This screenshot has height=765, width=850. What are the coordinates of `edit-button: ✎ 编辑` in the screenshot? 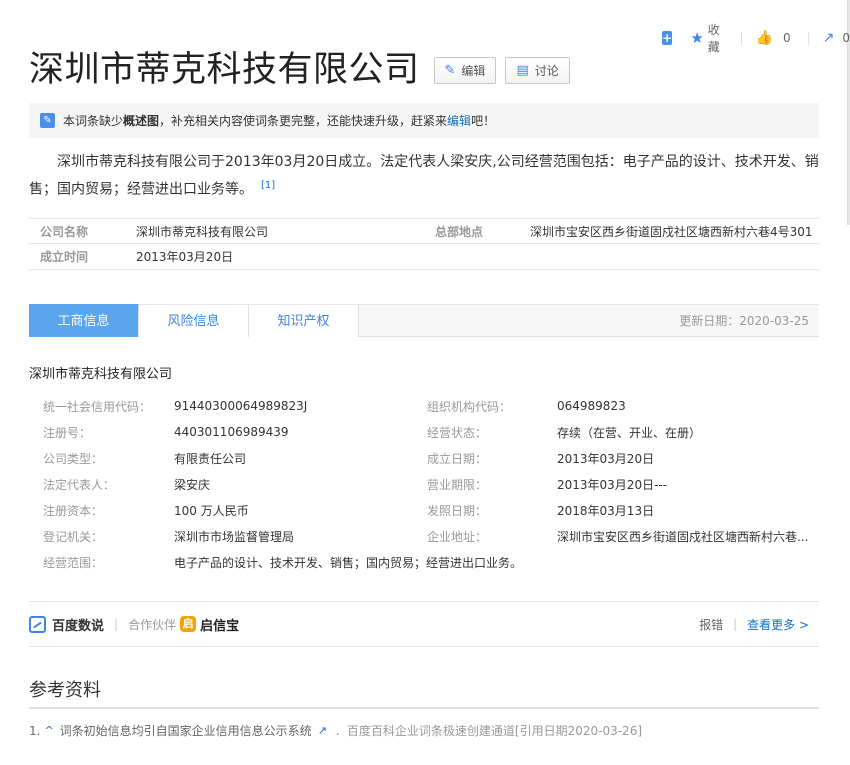 It's located at (465, 70).